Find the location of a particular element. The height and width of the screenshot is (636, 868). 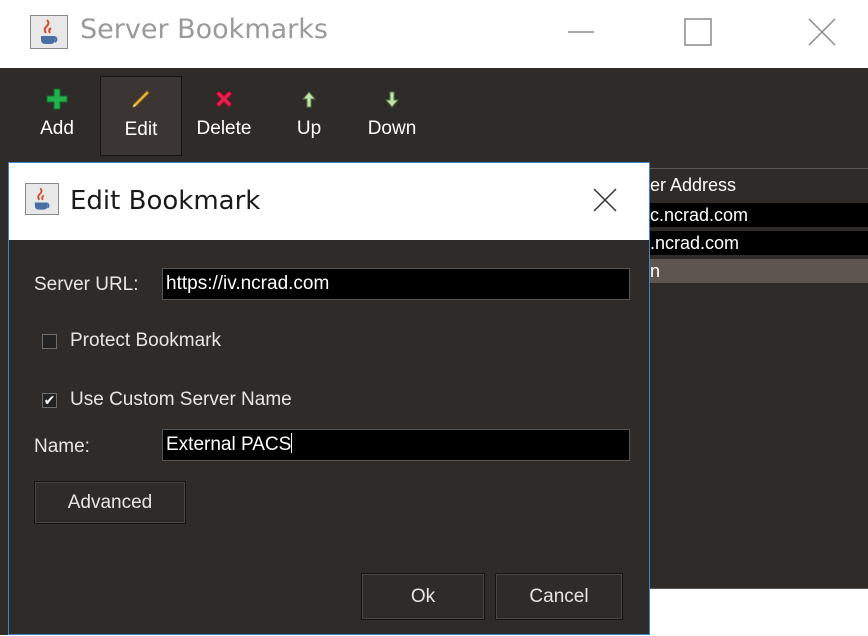

table-header: er Address is located at coordinates (758, 185).